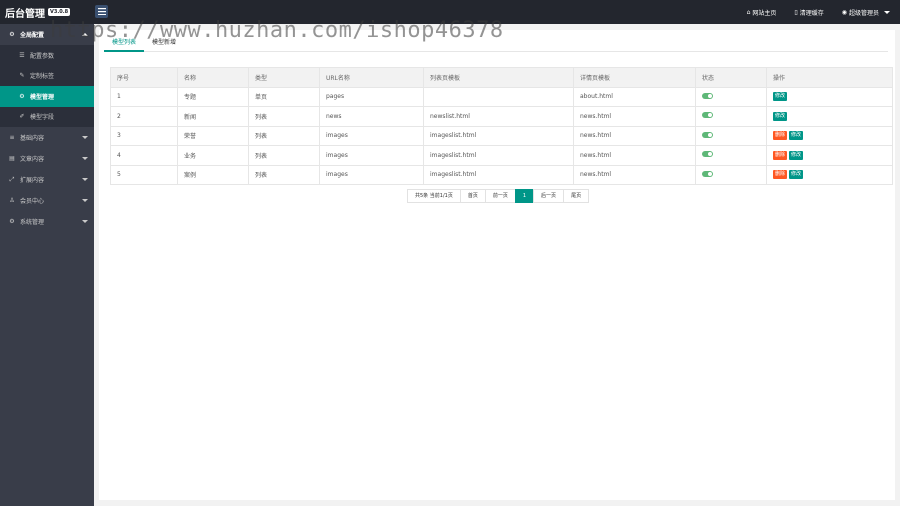  Describe the element at coordinates (47, 137) in the screenshot. I see `sidebar-item-basic-content: ≡ 基础内容` at that location.